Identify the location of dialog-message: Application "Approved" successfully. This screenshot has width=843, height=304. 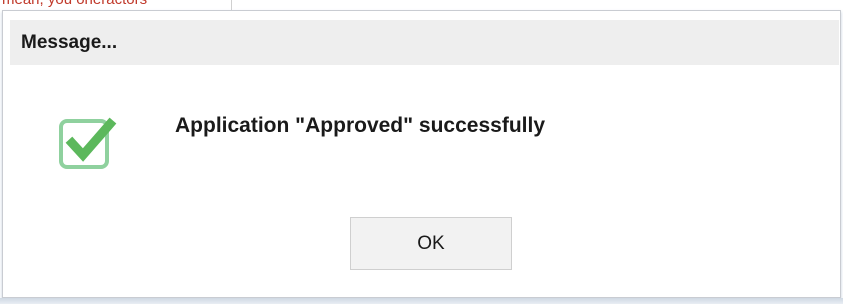
(360, 125).